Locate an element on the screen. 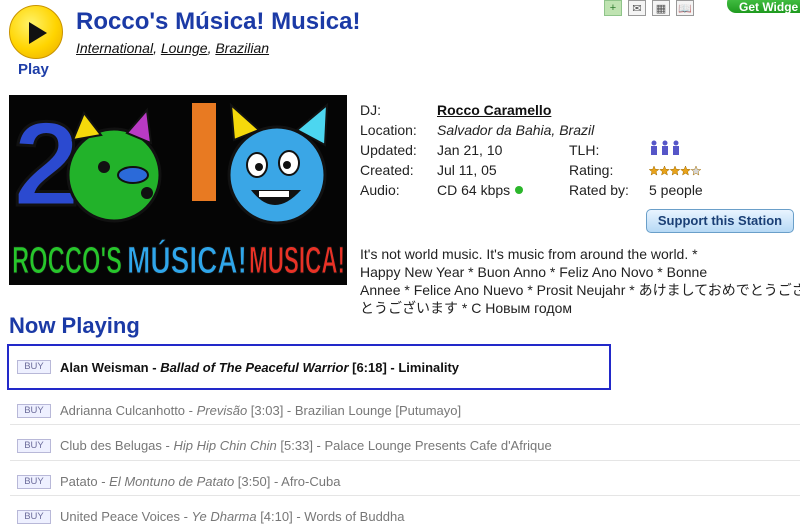  tlh-label: TLH: is located at coordinates (584, 150).